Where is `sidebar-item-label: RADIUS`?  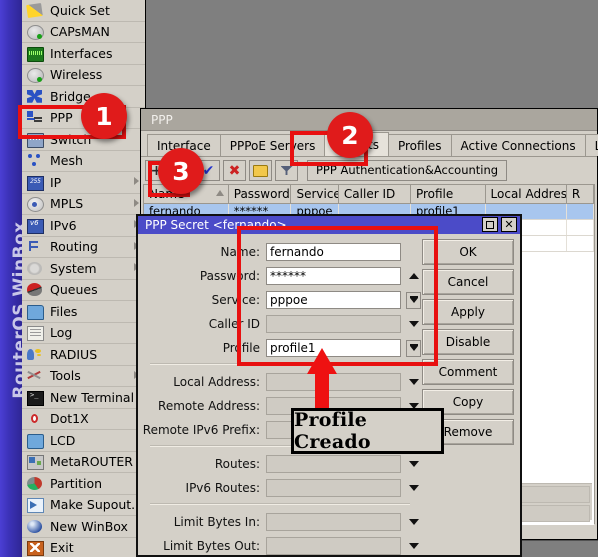 sidebar-item-label: RADIUS is located at coordinates (74, 354).